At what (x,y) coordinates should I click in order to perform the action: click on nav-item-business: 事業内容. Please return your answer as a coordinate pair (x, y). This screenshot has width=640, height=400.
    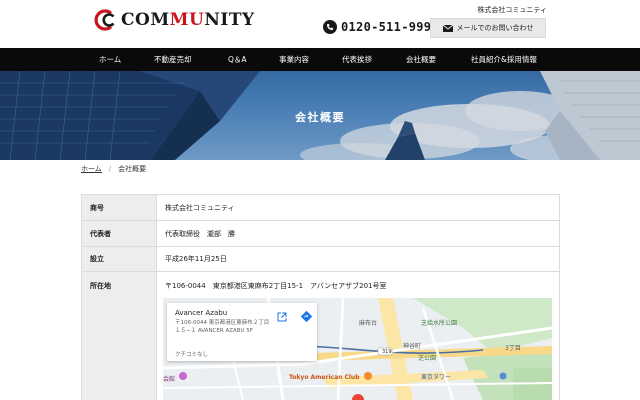
    Looking at the image, I should click on (294, 59).